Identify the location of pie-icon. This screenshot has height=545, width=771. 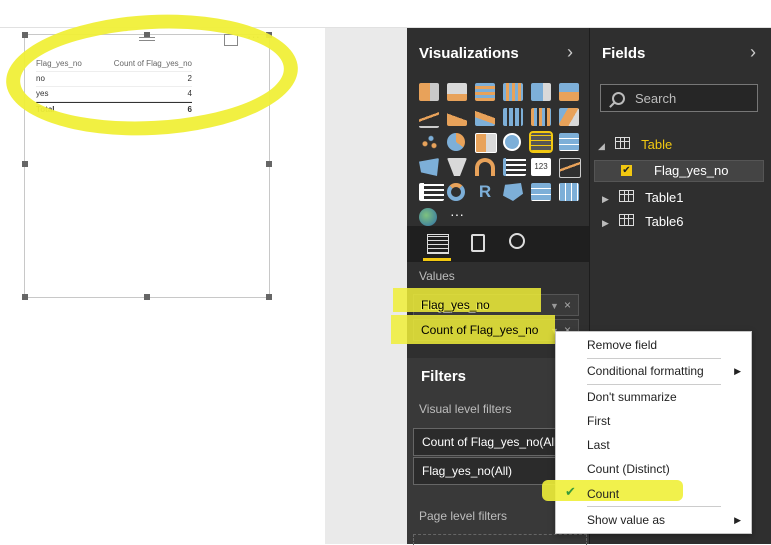
(456, 142).